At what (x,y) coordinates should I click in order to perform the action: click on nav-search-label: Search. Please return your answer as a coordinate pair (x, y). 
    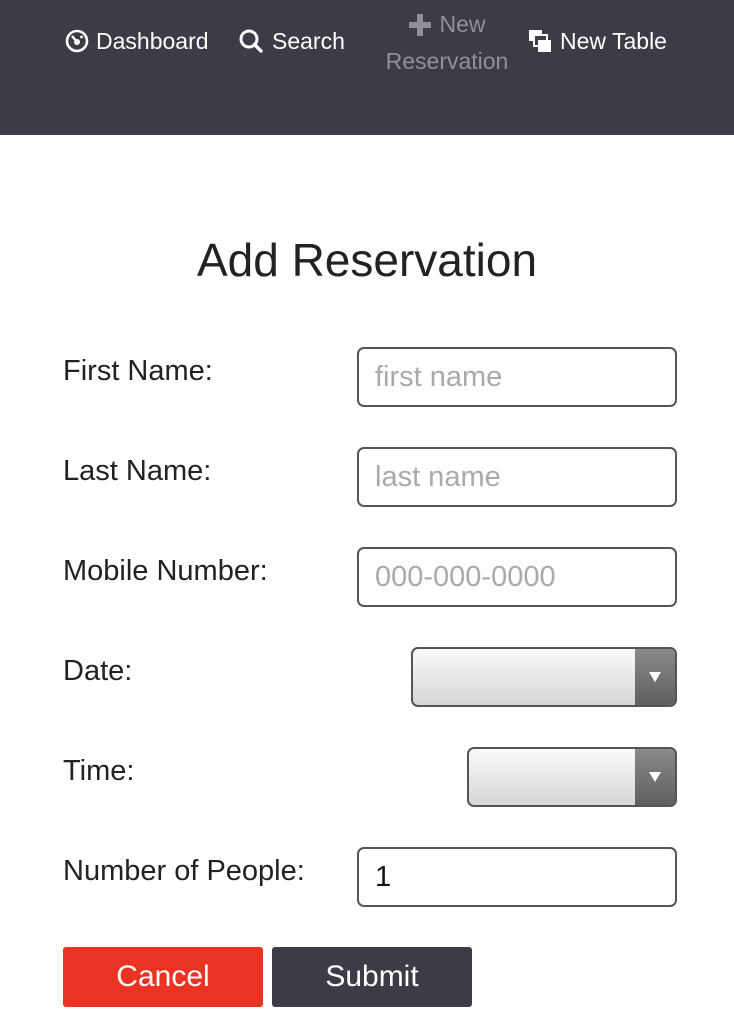
    Looking at the image, I should click on (308, 40).